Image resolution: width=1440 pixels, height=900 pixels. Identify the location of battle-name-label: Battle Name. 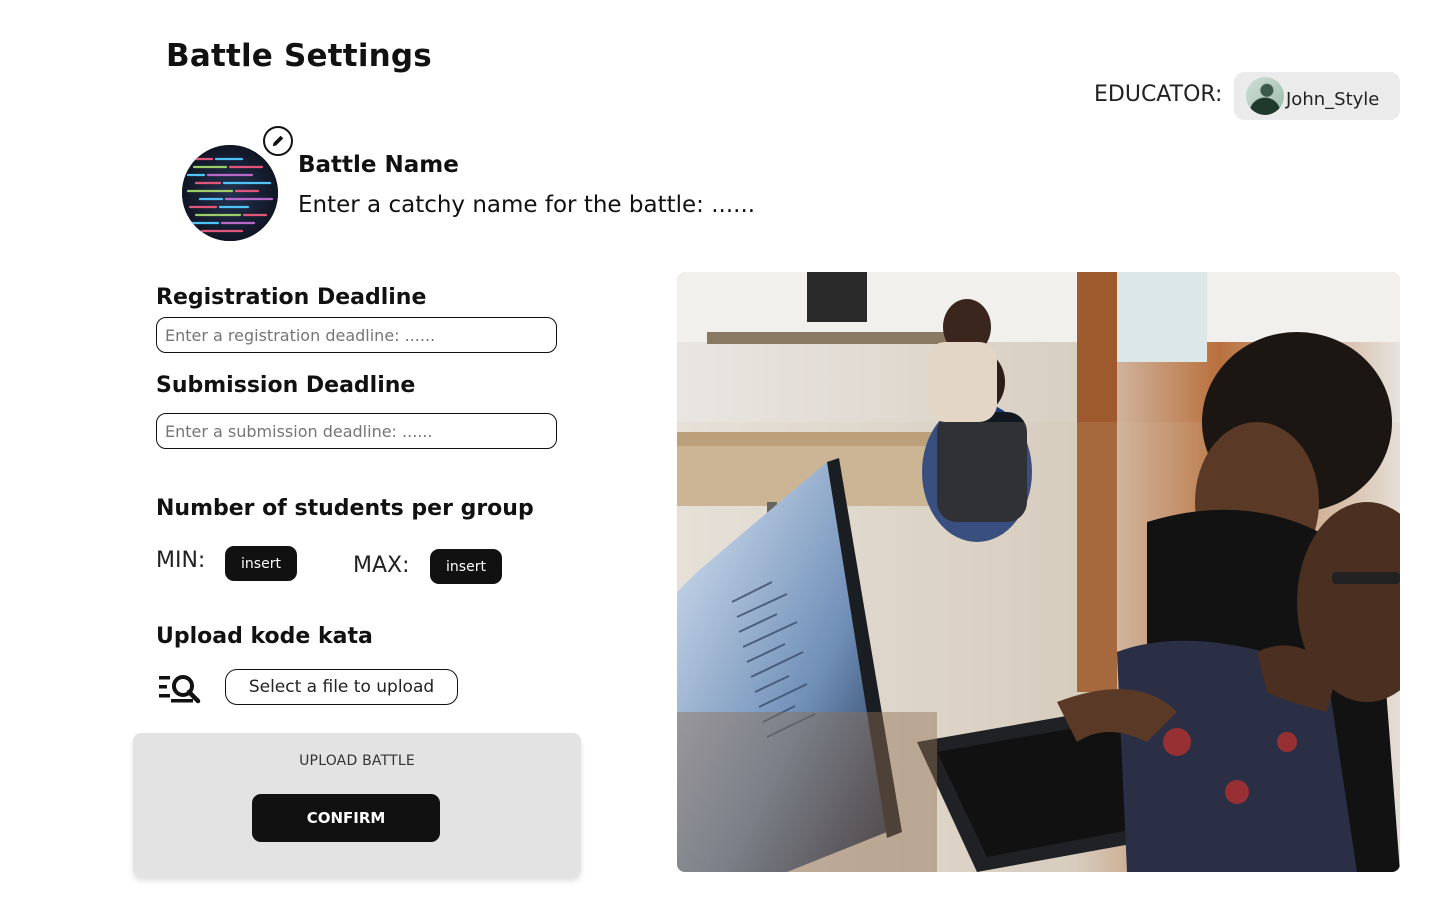
(378, 165).